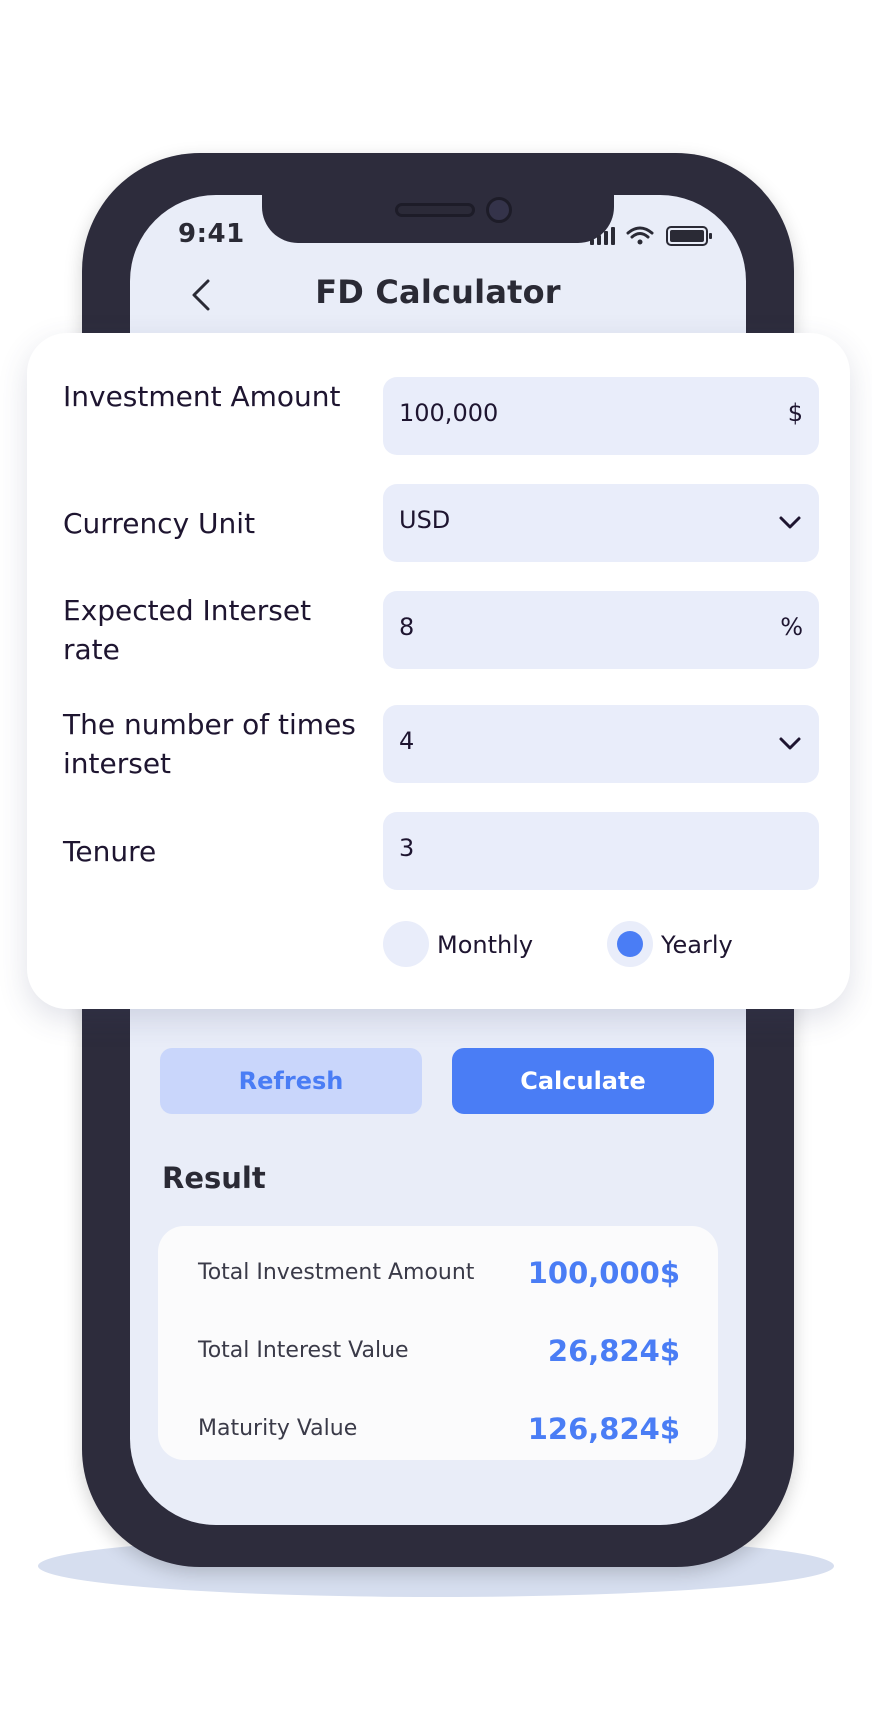 The height and width of the screenshot is (1722, 872). Describe the element at coordinates (791, 627) in the screenshot. I see `percent-unit: %` at that location.